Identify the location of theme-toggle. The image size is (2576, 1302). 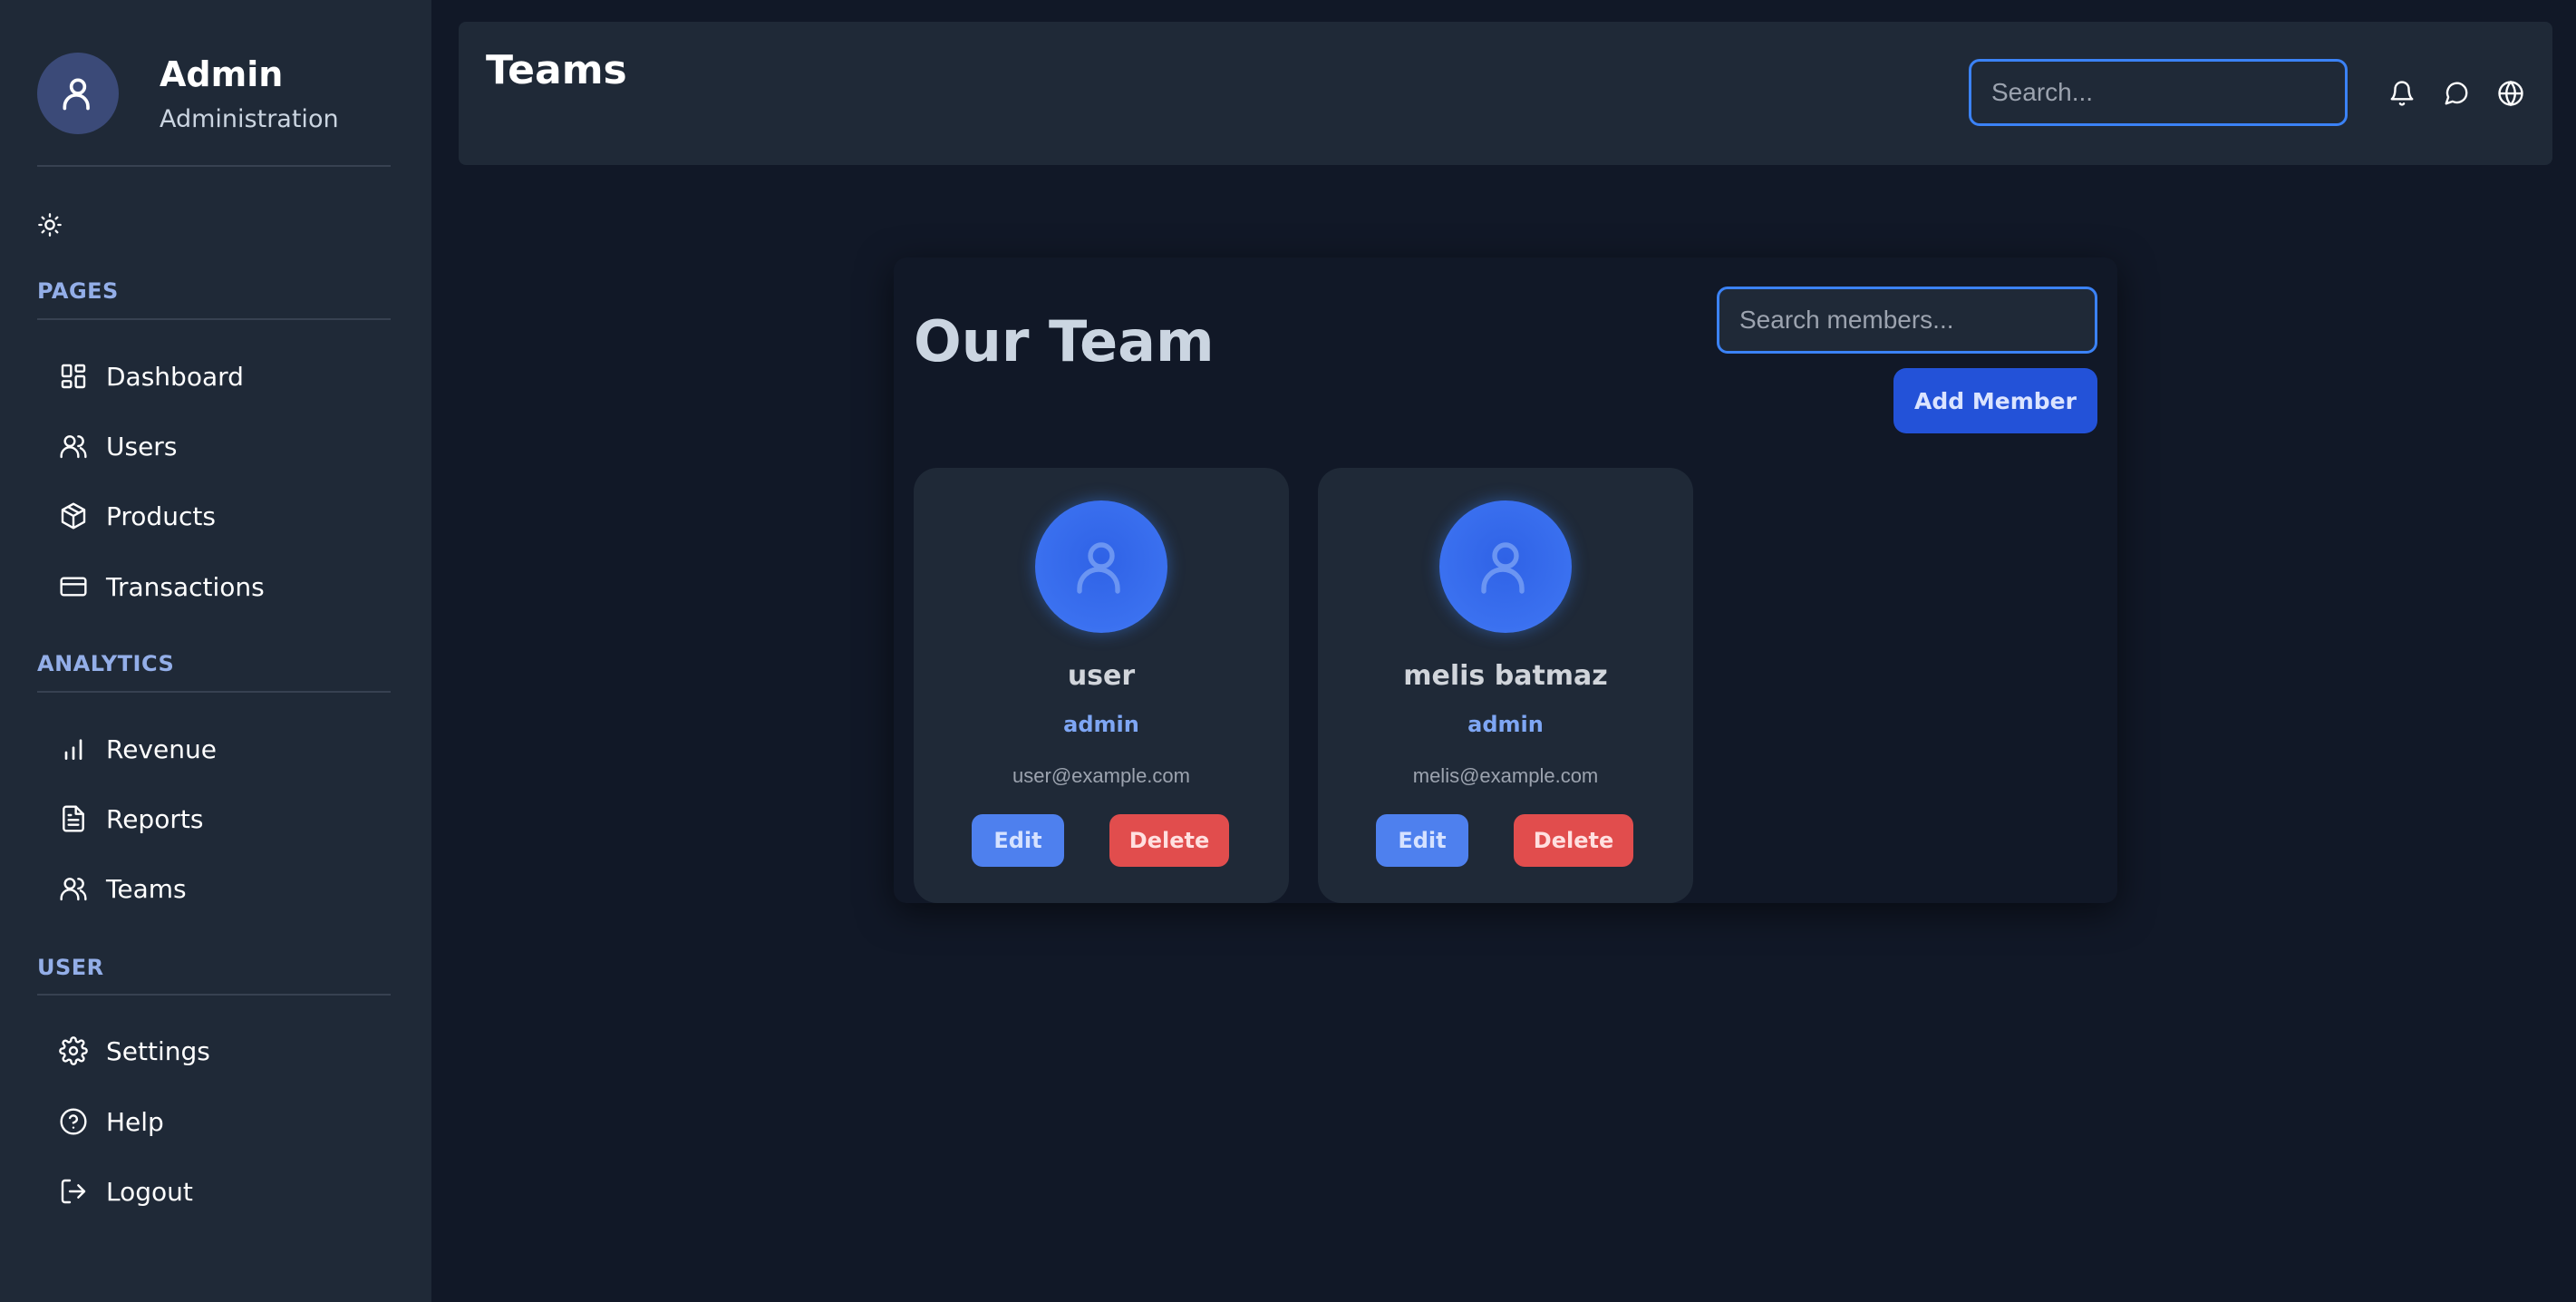
(50, 225).